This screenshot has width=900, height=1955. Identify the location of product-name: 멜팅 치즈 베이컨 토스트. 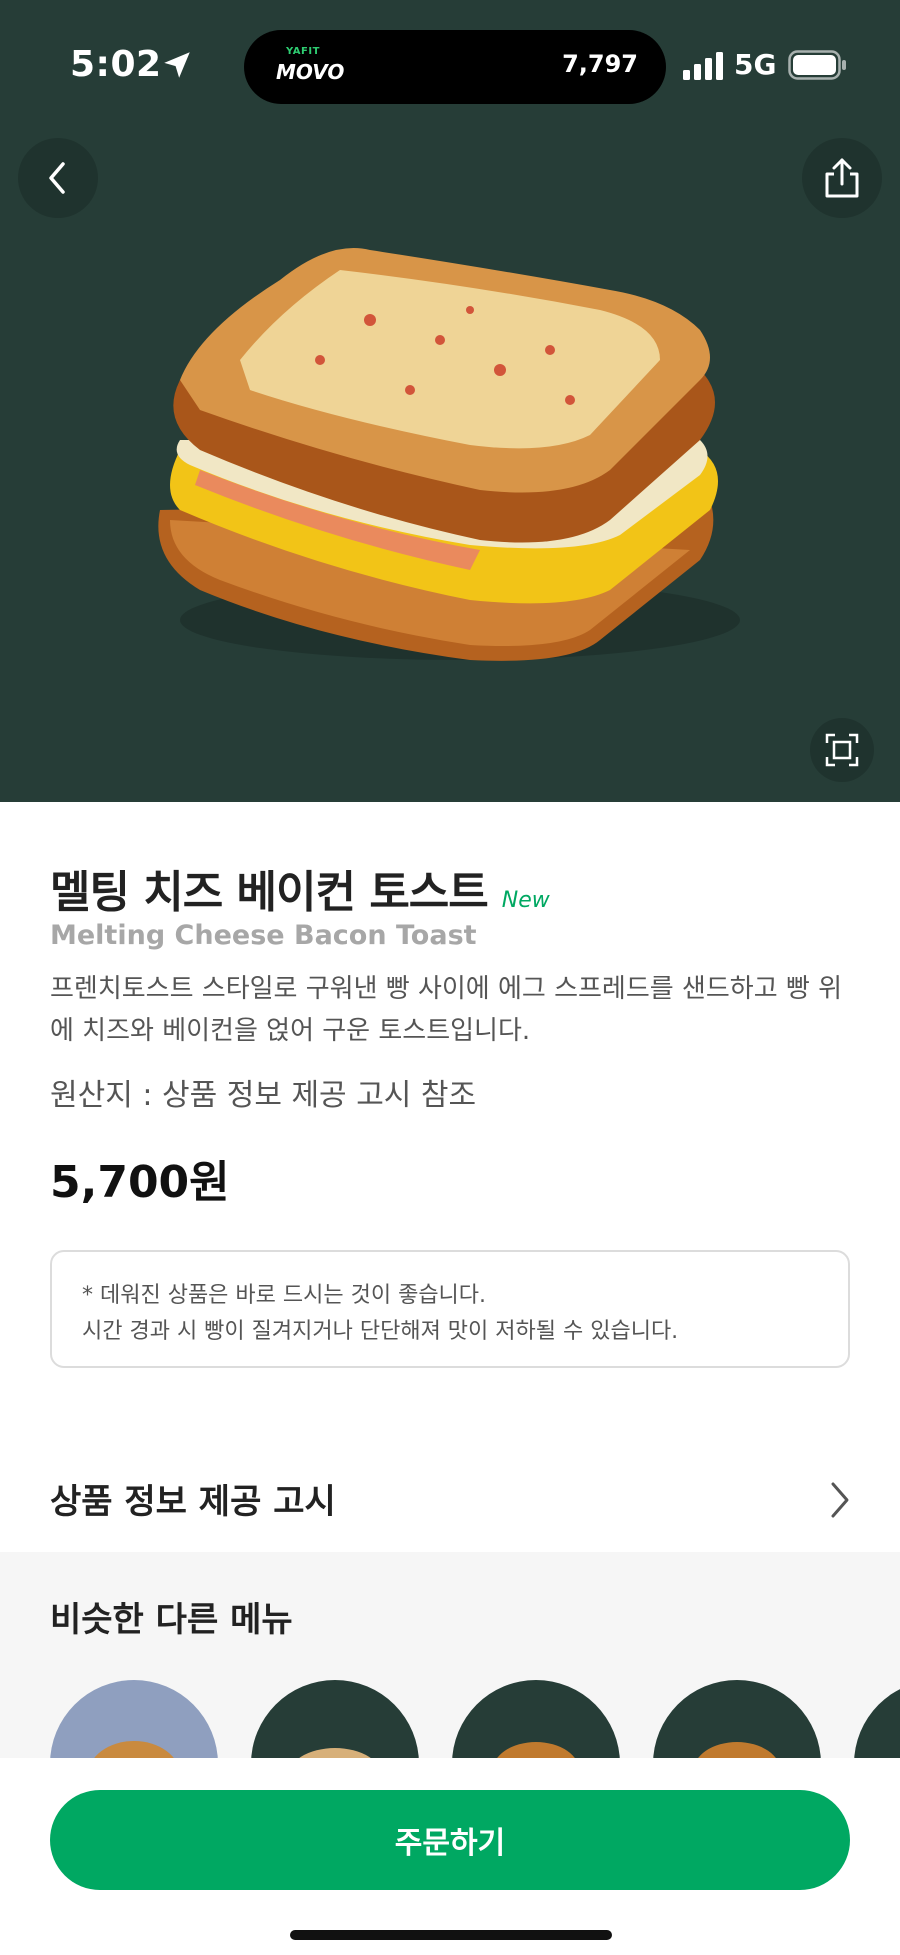
(269, 892).